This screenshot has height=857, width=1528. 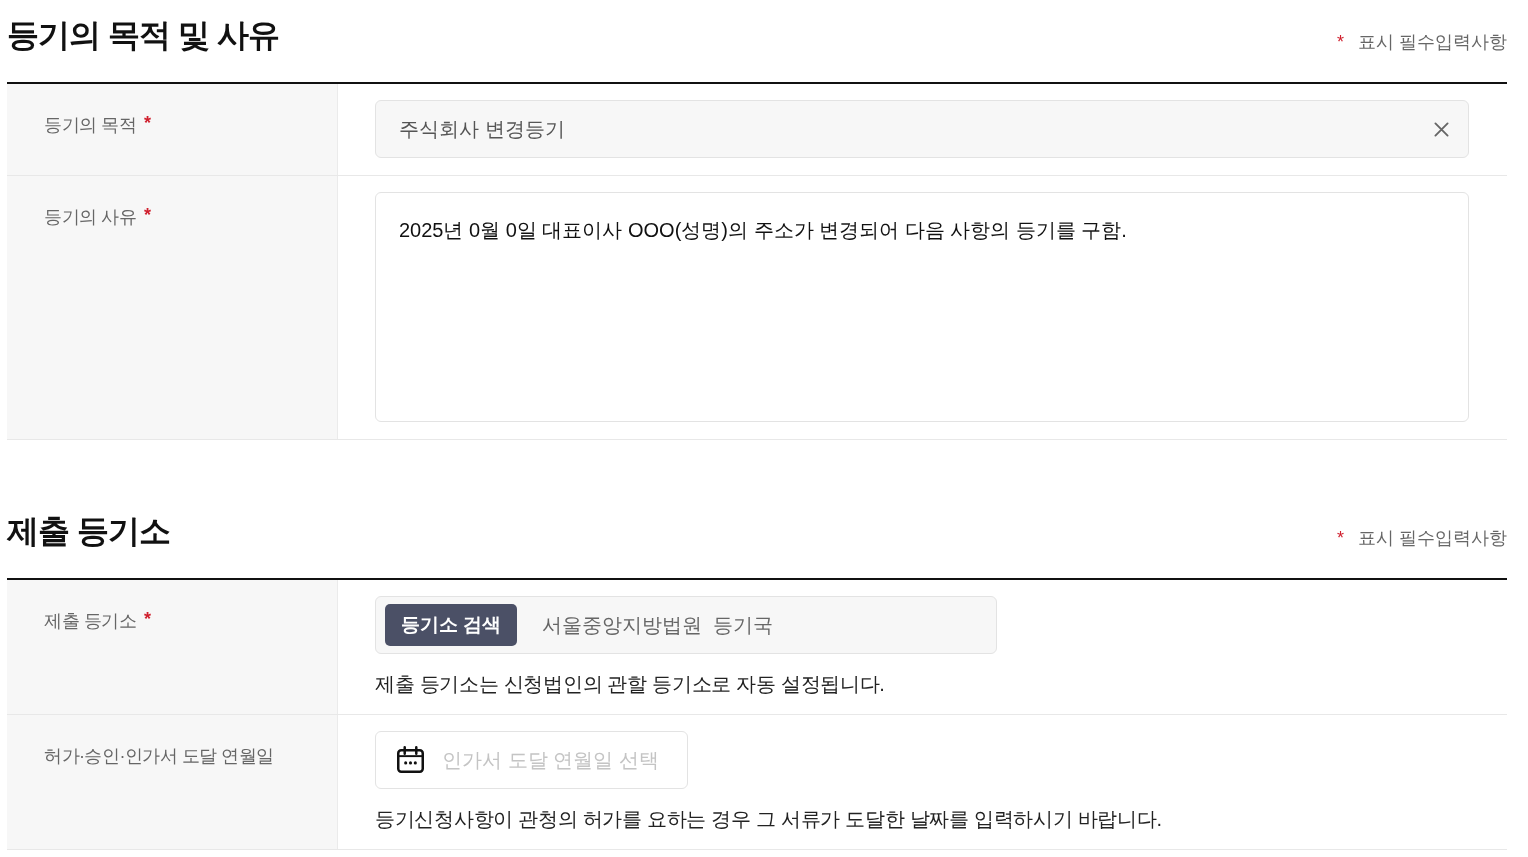 I want to click on help-text: 등기신청사항이 관청의 허가를 요하는 경우 그 서류가 도달한 날짜를 입력하시기 바랍니다., so click(x=769, y=819).